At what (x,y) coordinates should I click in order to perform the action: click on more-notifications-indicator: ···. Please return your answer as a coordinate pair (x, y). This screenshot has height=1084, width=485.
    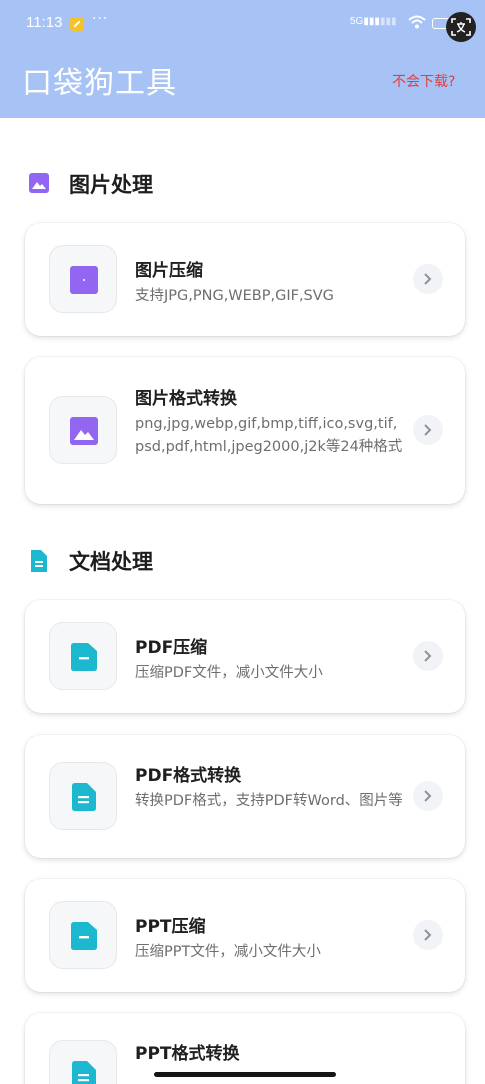
    Looking at the image, I should click on (100, 19).